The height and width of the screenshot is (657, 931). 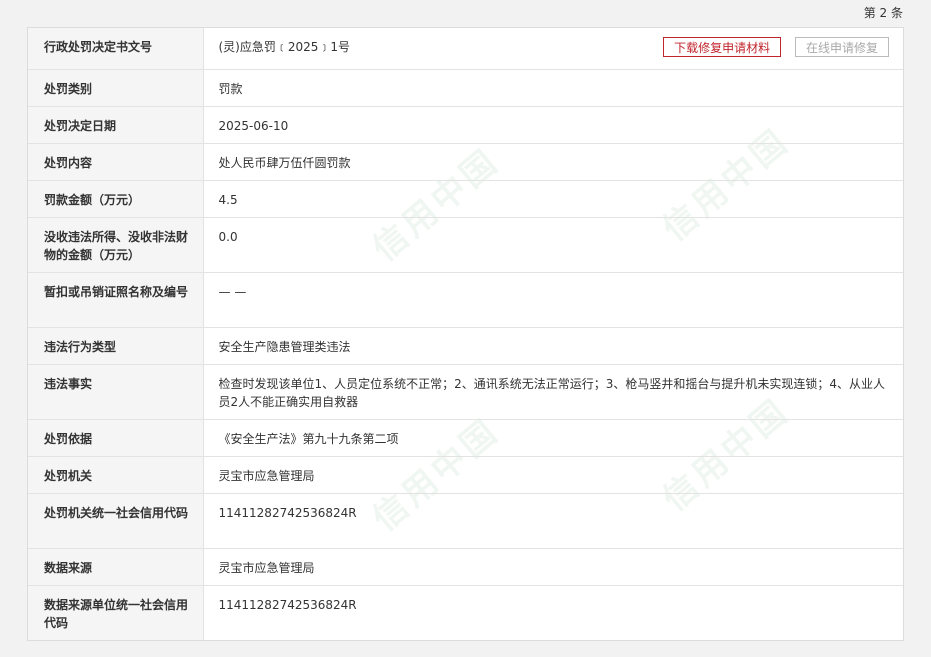 I want to click on row-label: 处罚依据, so click(x=116, y=437).